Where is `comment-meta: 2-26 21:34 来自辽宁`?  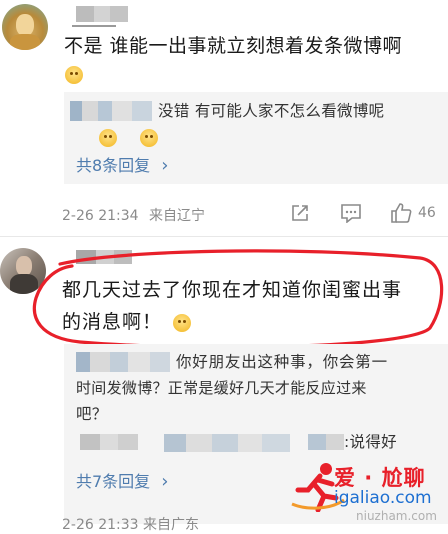
comment-meta: 2-26 21:34 来自辽宁 is located at coordinates (133, 215).